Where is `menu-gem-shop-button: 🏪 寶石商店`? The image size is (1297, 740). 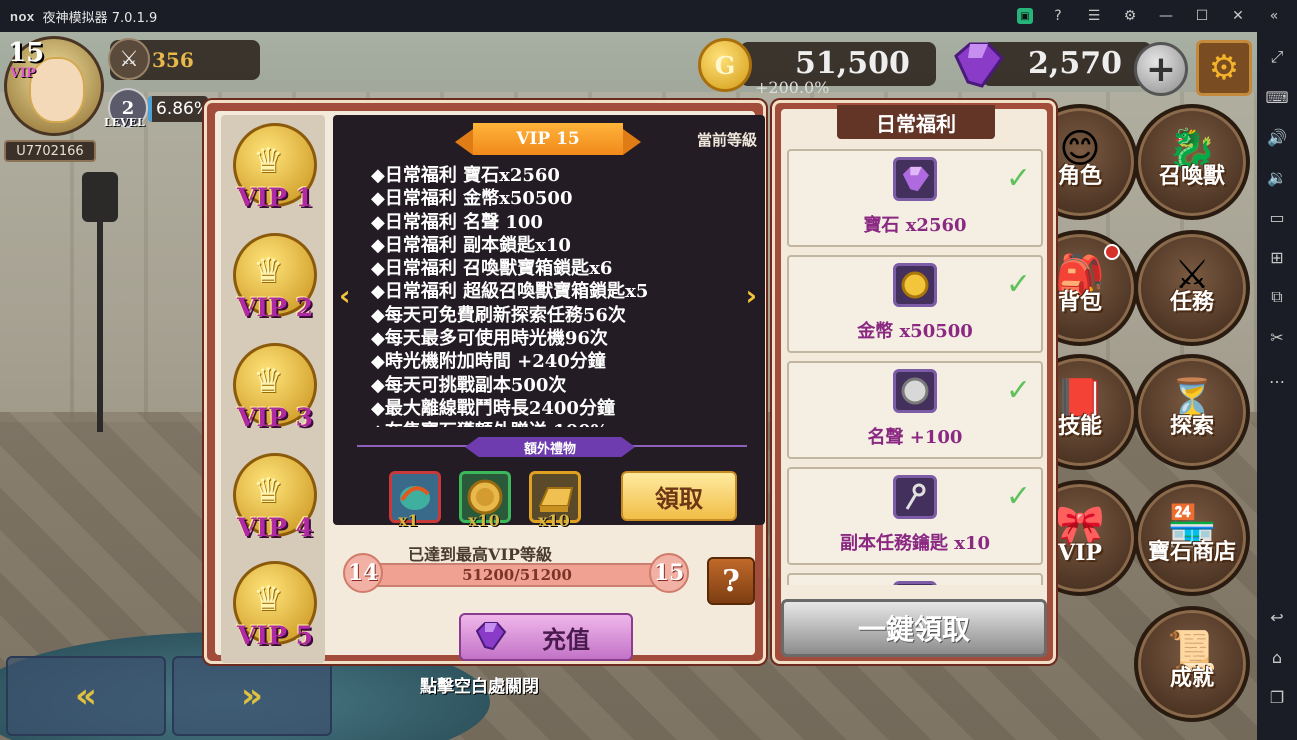
menu-gem-shop-button: 🏪 寶石商店 is located at coordinates (1192, 538).